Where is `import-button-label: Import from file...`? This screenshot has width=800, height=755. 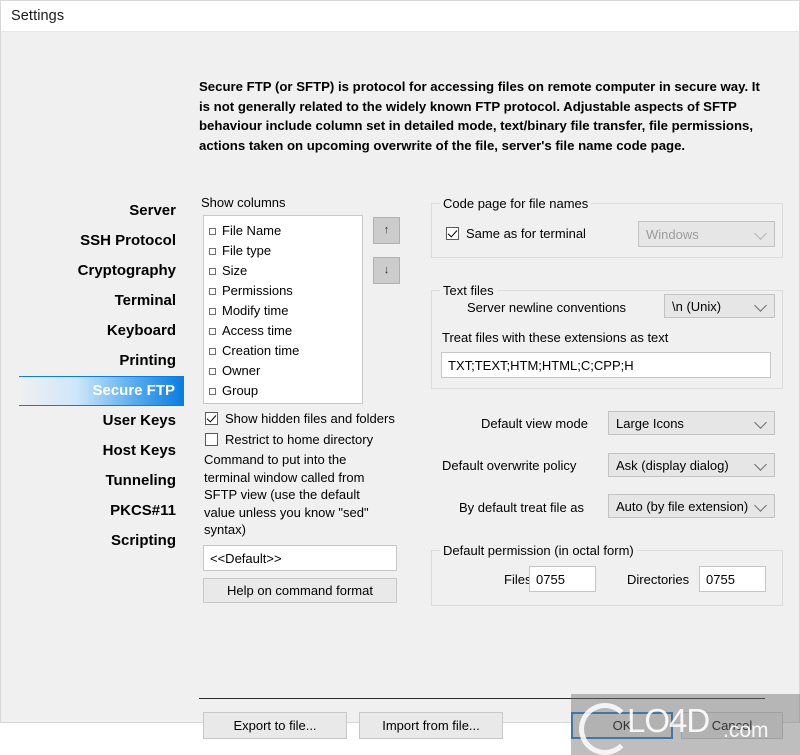 import-button-label: Import from file... is located at coordinates (431, 725).